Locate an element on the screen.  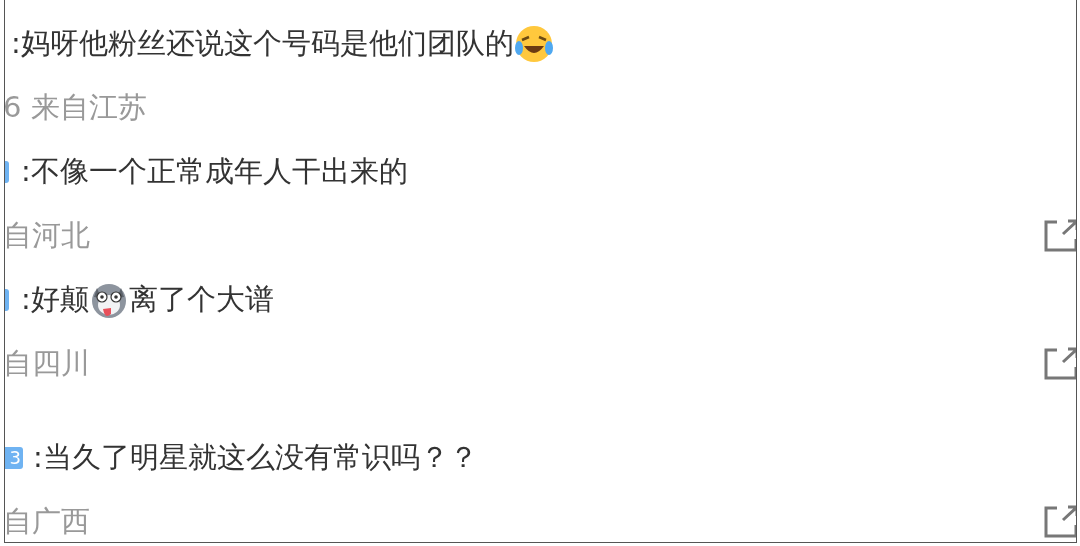
comment-location: 自四川 is located at coordinates (47, 363).